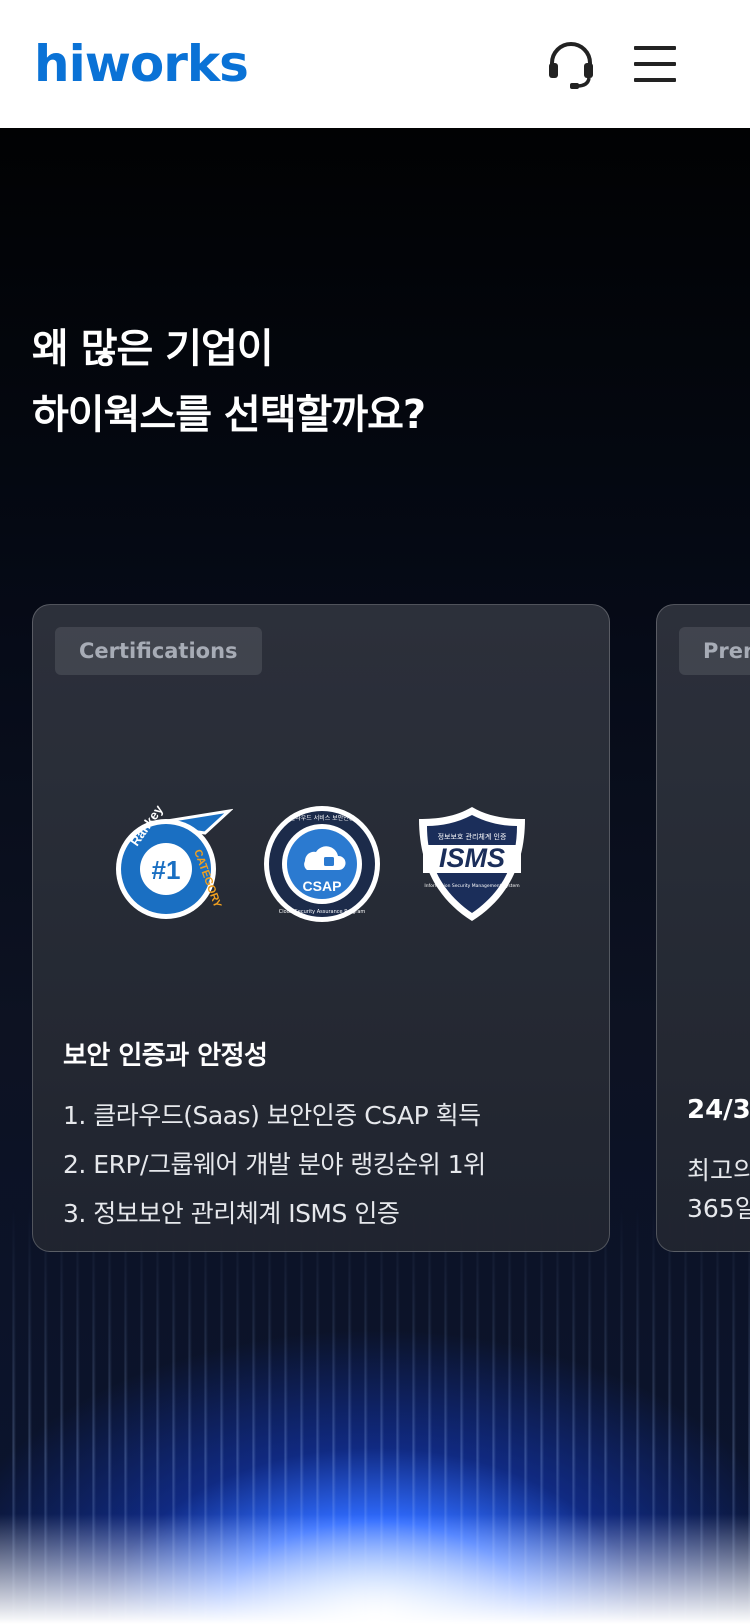  I want to click on section-title-line-1: 왜 많은 기업이, so click(153, 349).